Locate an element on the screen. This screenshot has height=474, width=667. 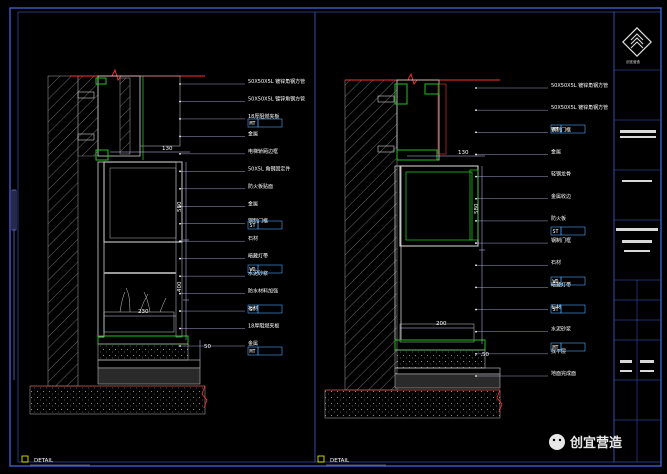
watermark: 创宜营造 is located at coordinates (586, 442).